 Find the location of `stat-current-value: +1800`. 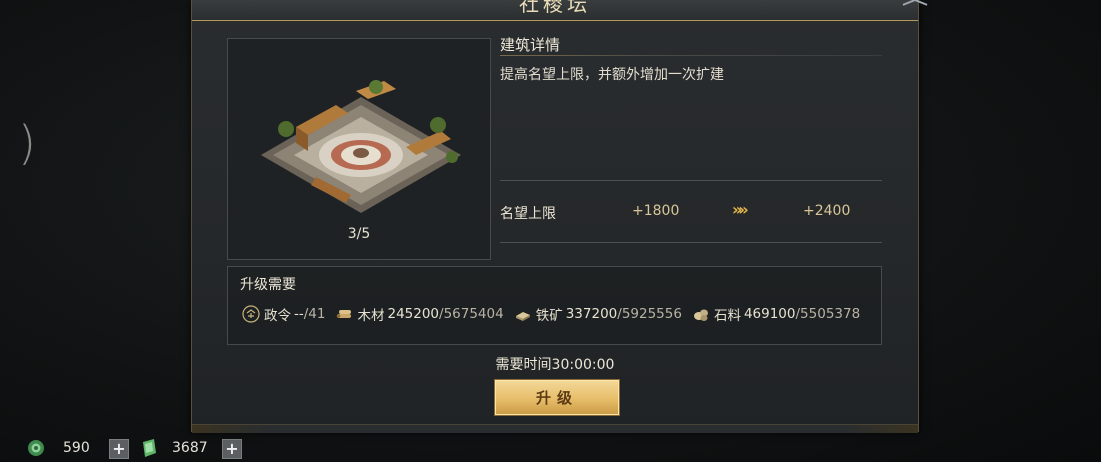

stat-current-value: +1800 is located at coordinates (656, 211).